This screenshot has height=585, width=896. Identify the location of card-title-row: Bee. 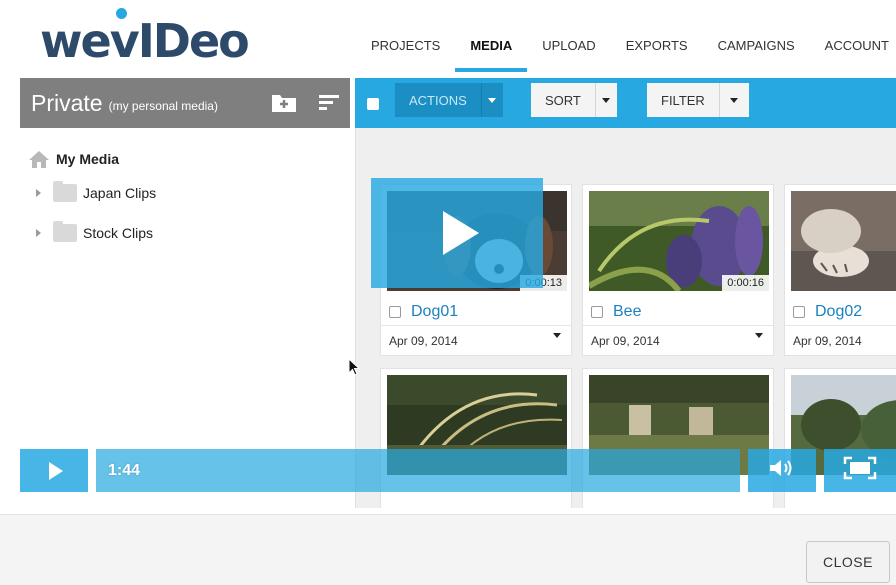
(616, 312).